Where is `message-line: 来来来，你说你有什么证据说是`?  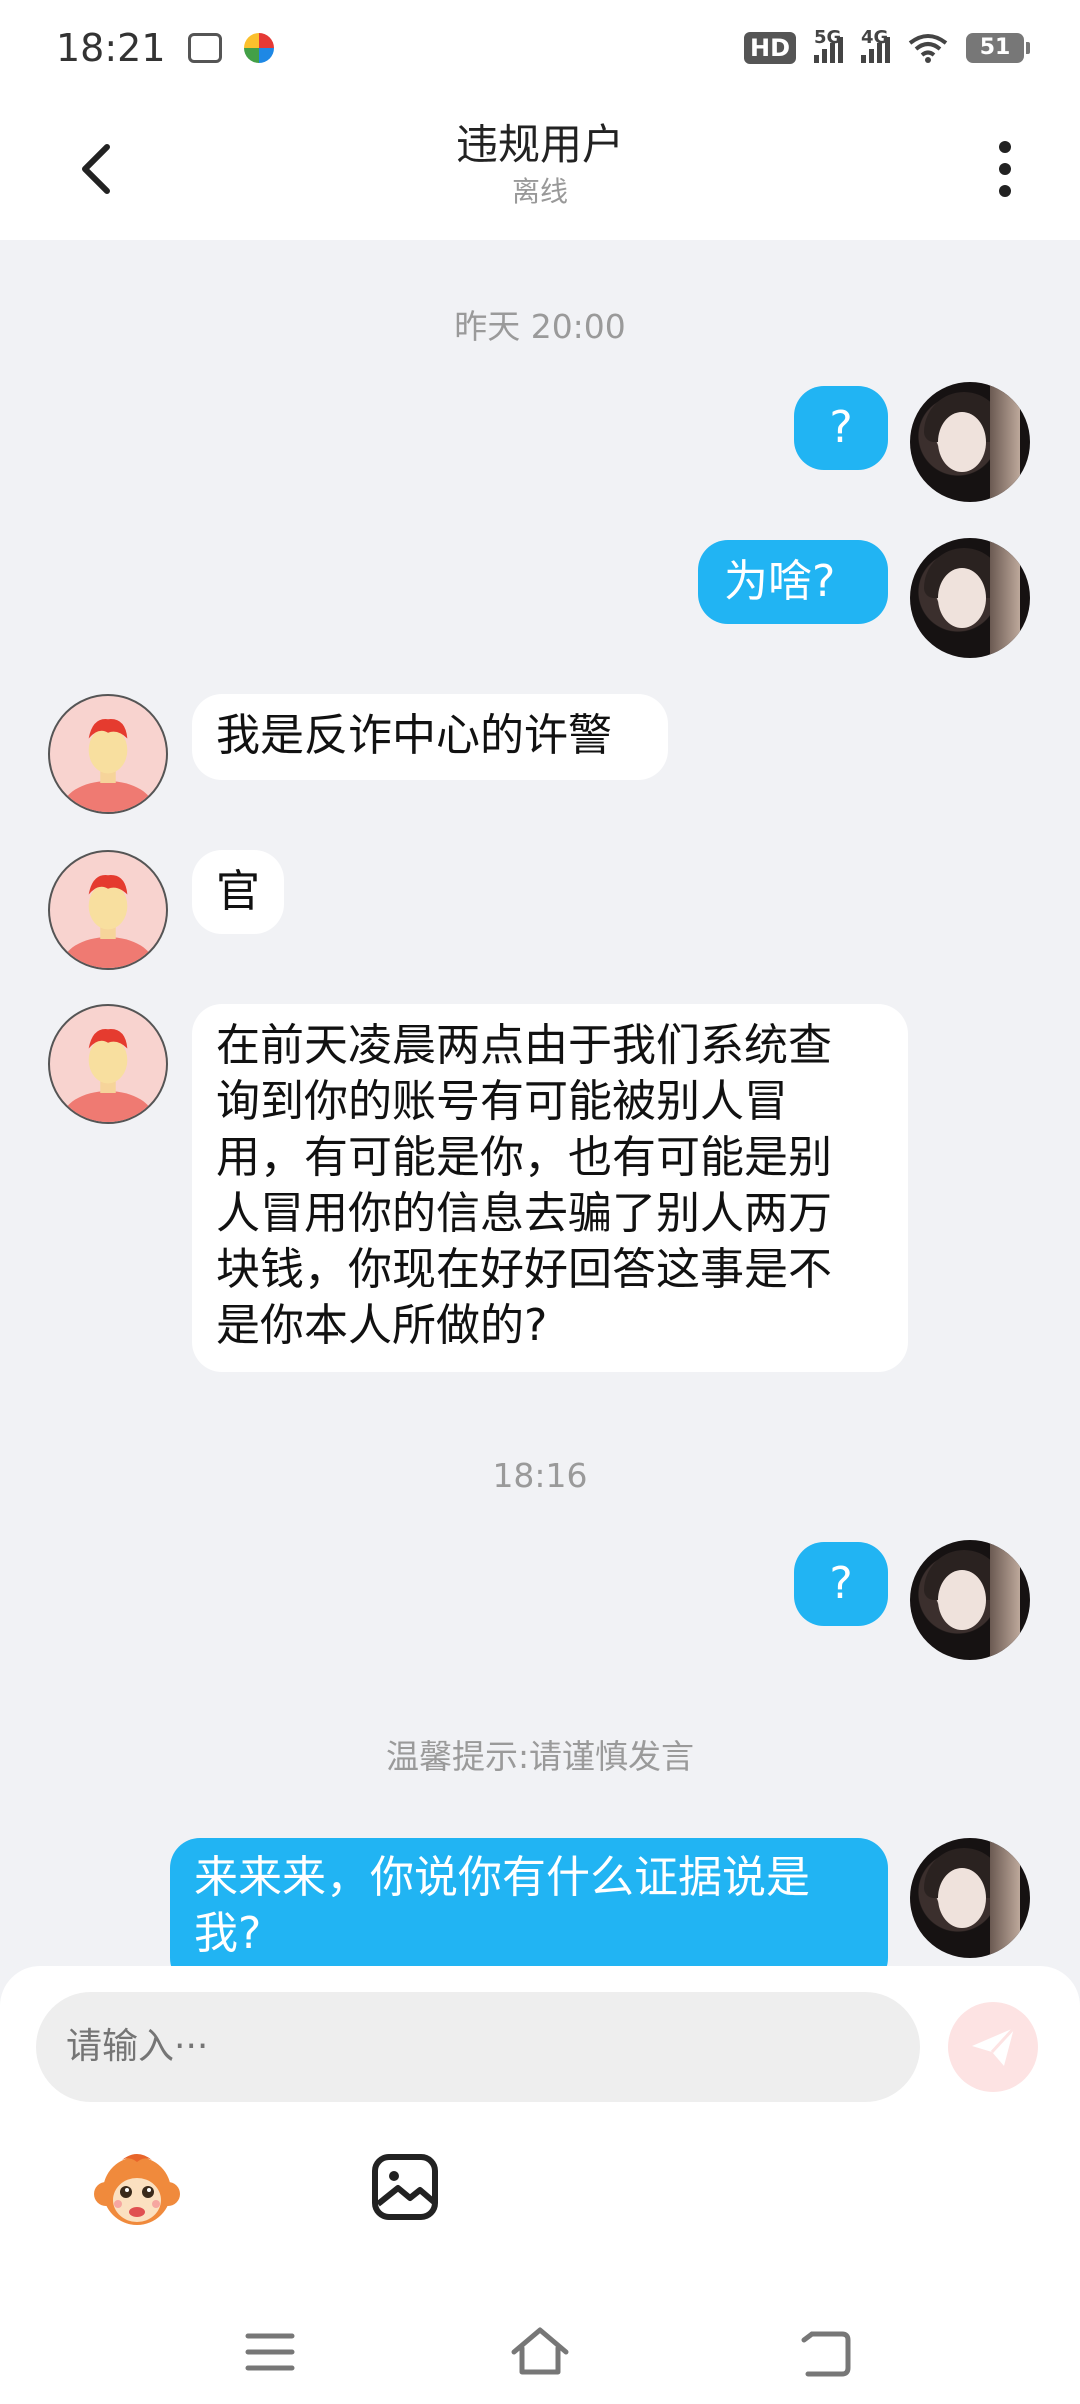 message-line: 来来来，你说你有什么证据说是 is located at coordinates (502, 1877).